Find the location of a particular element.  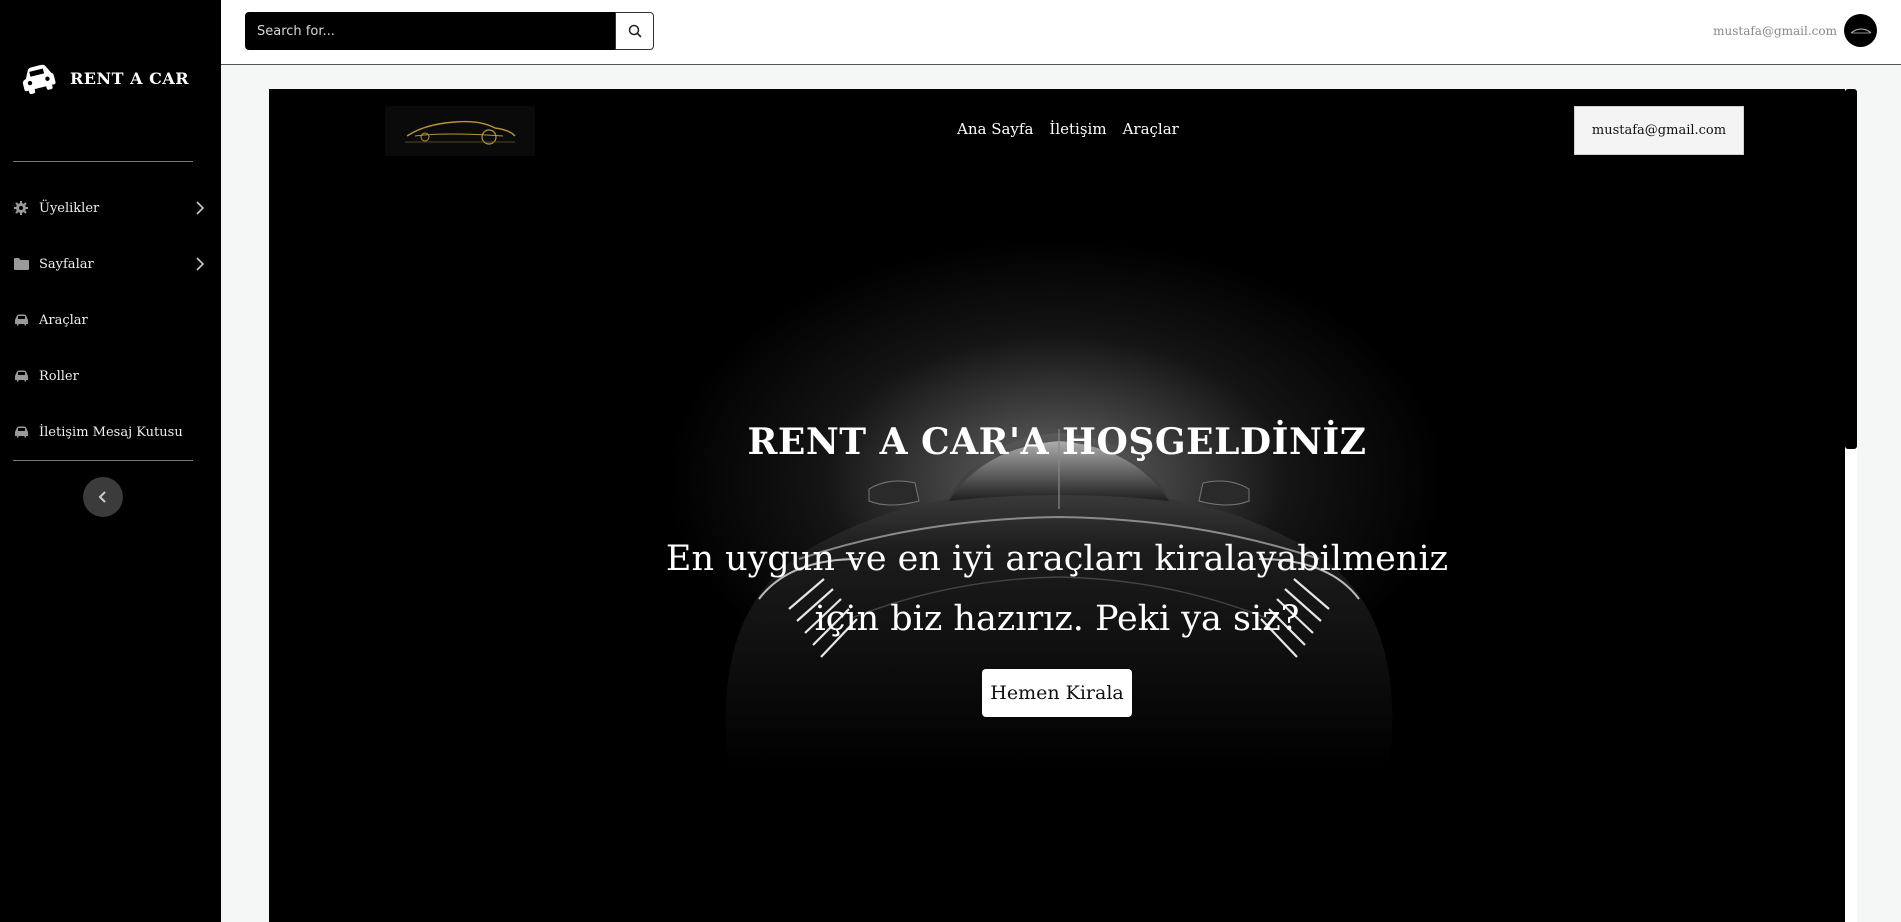

site-nav-araclar: Araçlar is located at coordinates (1151, 129).